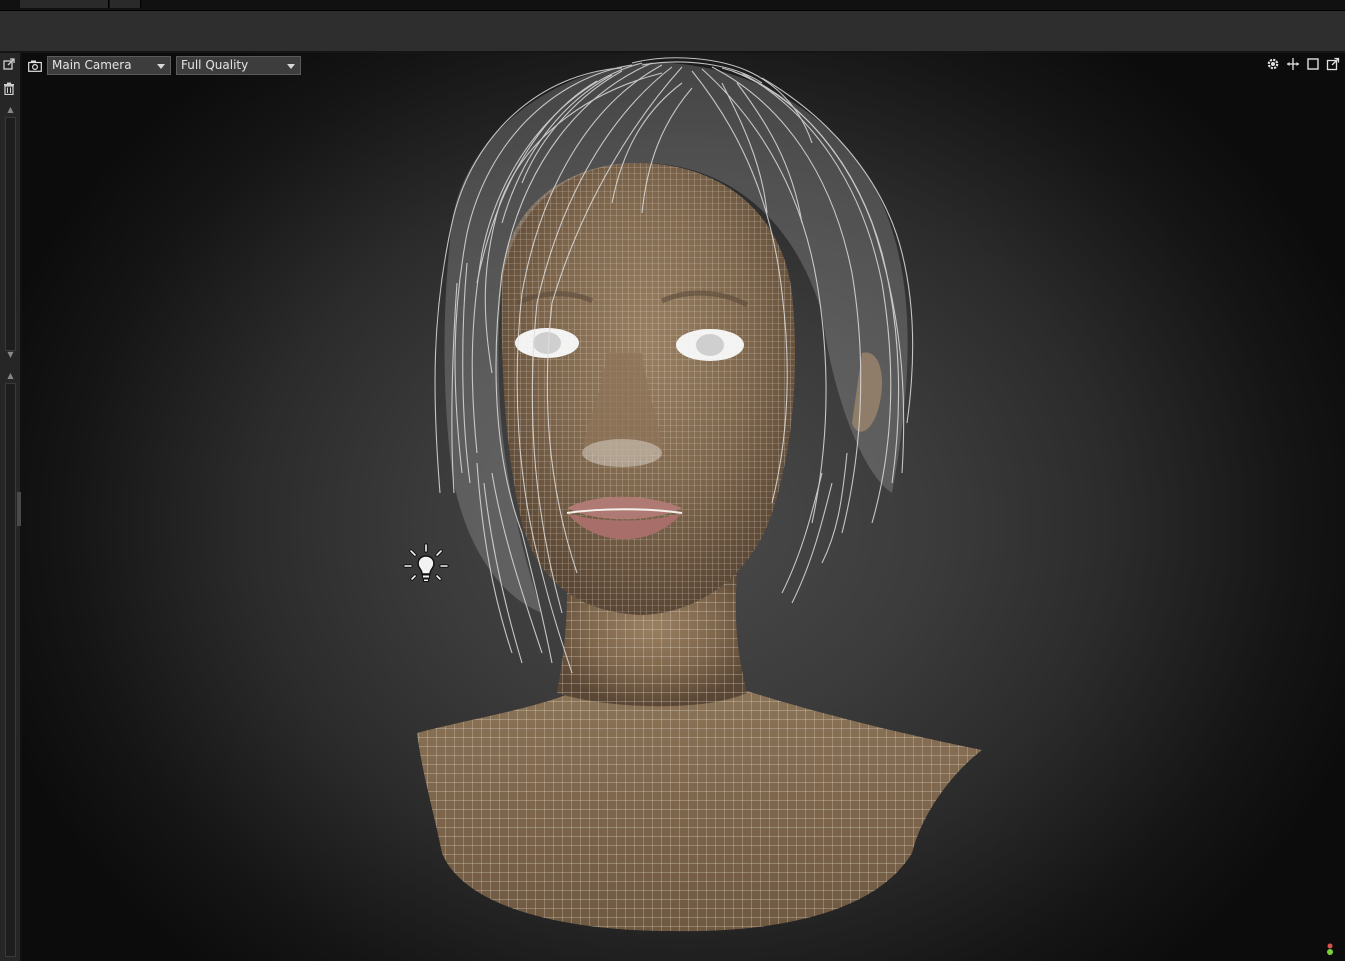 Image resolution: width=1345 pixels, height=961 pixels. I want to click on maximize-icon, so click(1313, 64).